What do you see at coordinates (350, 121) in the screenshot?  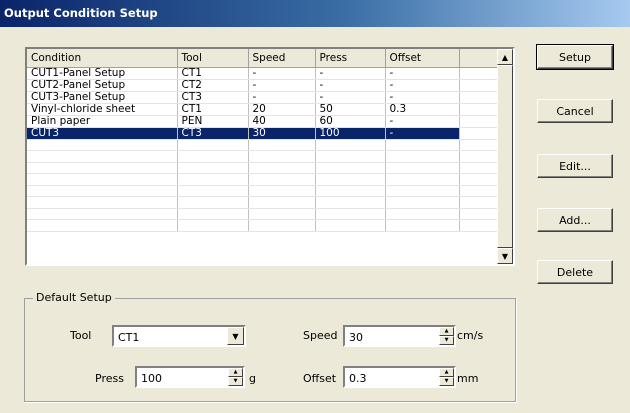 I see `cell-press: 60` at bounding box center [350, 121].